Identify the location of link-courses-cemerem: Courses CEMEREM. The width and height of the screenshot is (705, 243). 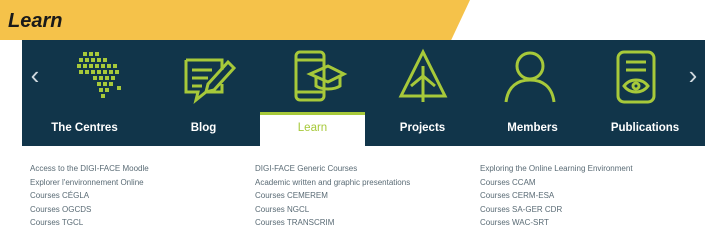
(332, 196).